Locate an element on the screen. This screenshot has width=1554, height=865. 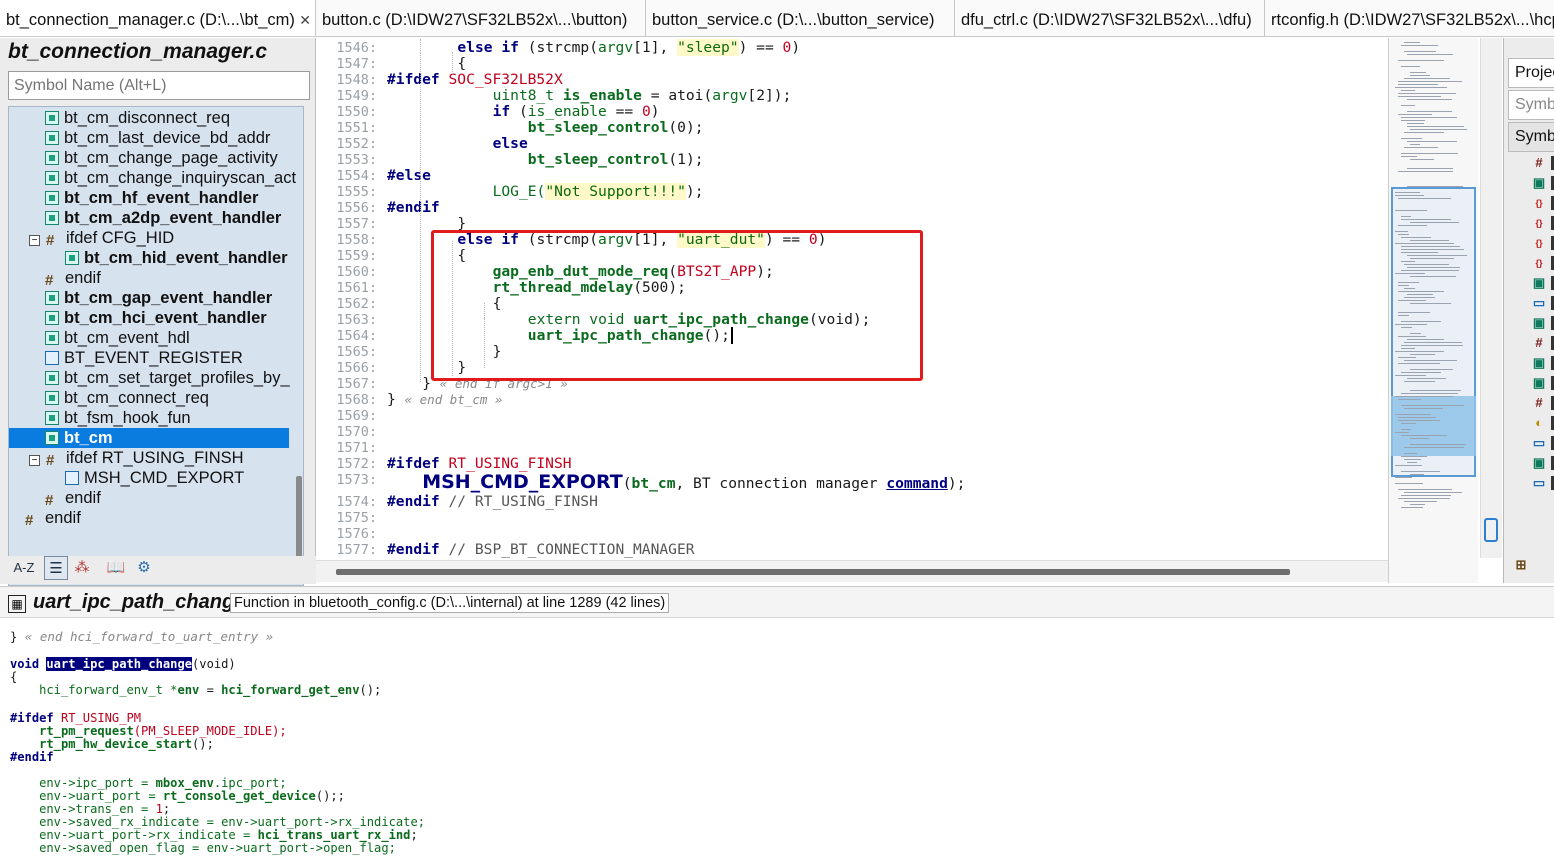
code-line: #endif // BSP_BT_CONNECTION_MANAGER is located at coordinates (541, 549).